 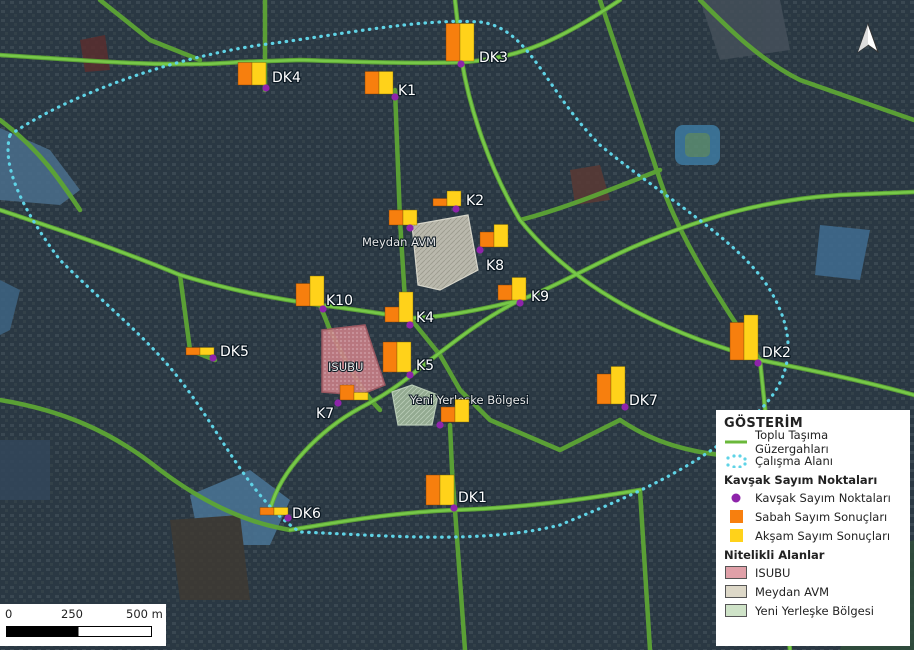 I want to click on morning-bar-K6, so click(x=396, y=217).